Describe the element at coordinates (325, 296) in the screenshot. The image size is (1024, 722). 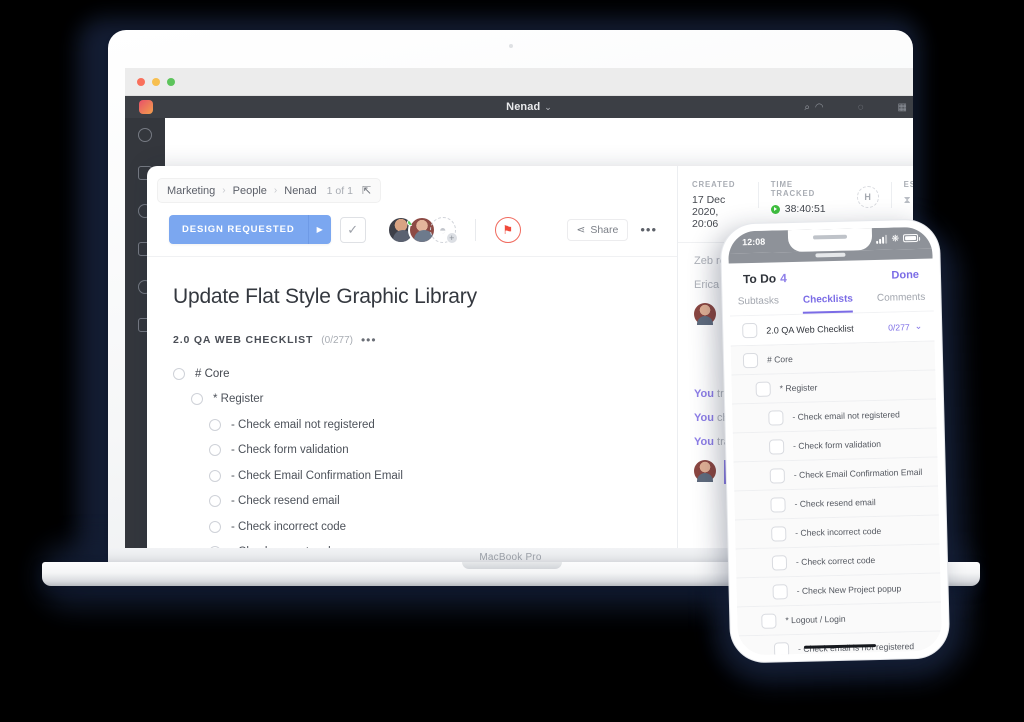
I see `page-title: Update Flat Style Graphic Library` at that location.